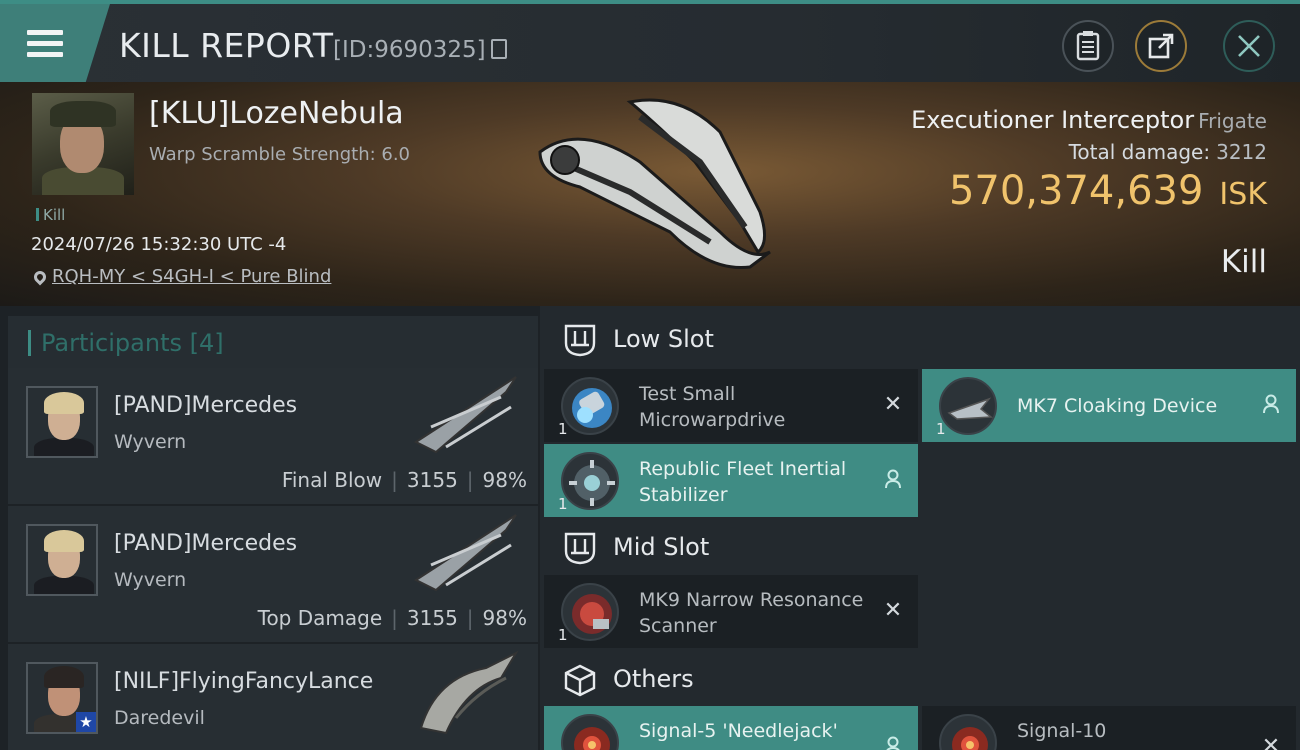 This screenshot has height=750, width=1300. I want to click on star-badge-icon: ★, so click(86, 722).